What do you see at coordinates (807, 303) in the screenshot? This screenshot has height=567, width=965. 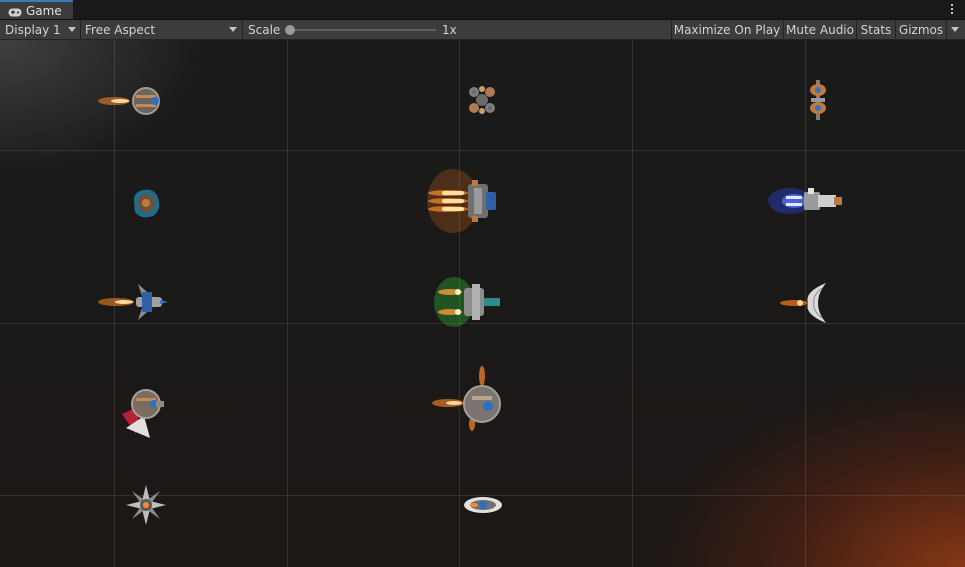 I see `crescent-ship-icon` at bounding box center [807, 303].